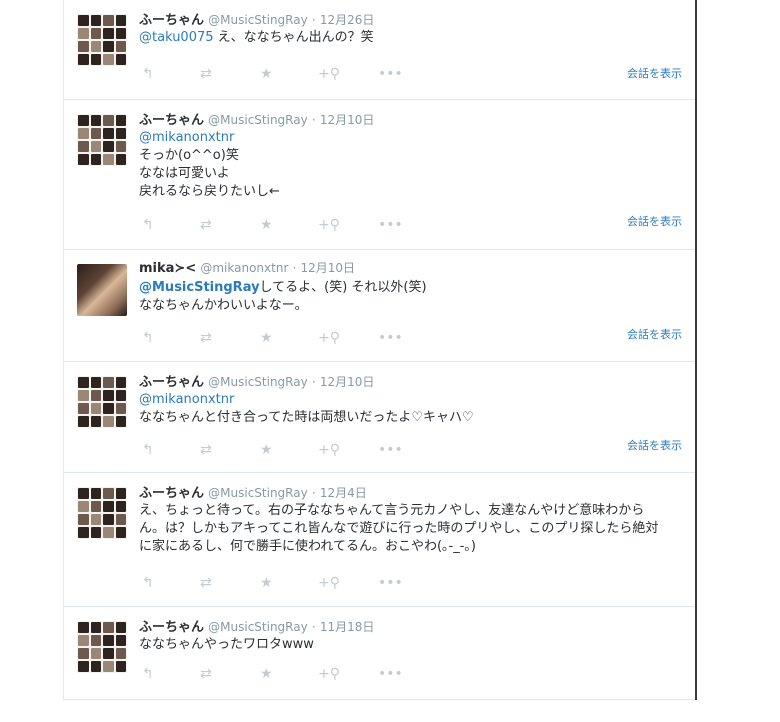 The width and height of the screenshot is (780, 722). I want to click on screen-name: @mikanonxtnr, so click(244, 268).